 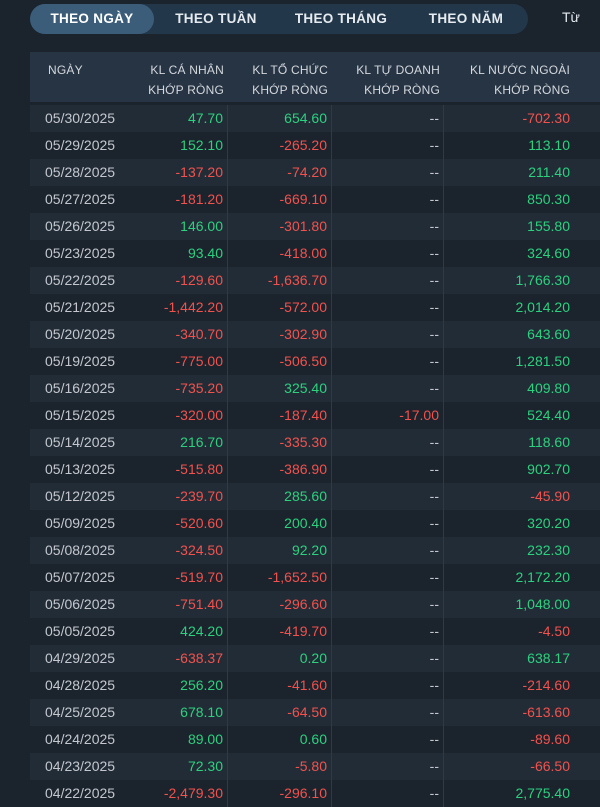 What do you see at coordinates (398, 70) in the screenshot?
I see `header-proprietary-line1: KL TỰ DOANH` at bounding box center [398, 70].